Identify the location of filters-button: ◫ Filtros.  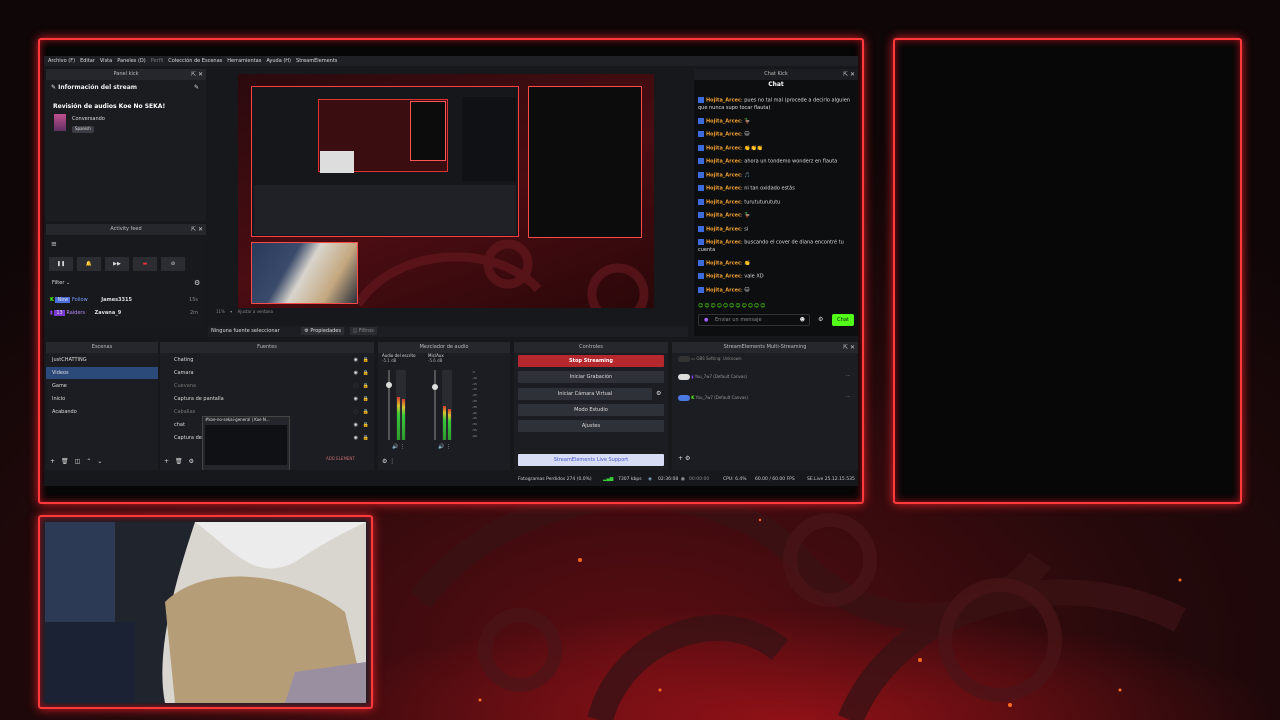
(363, 331).